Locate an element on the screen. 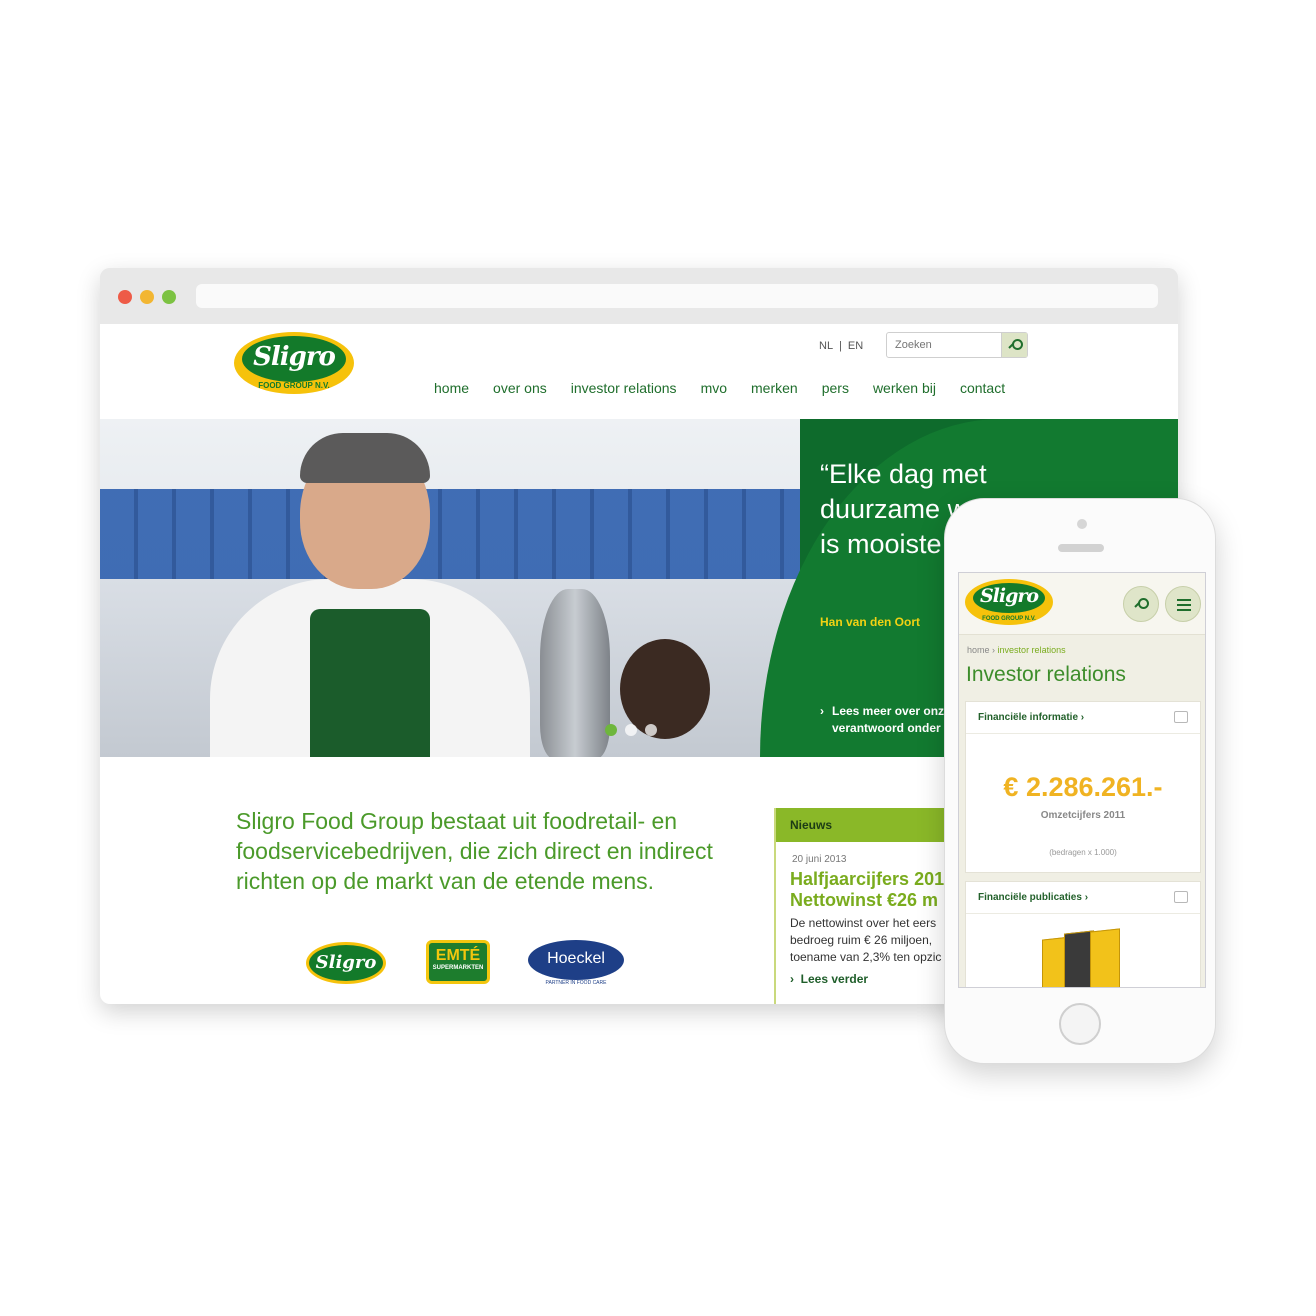 The image size is (1316, 1316). breadcrumb: home › investor relations is located at coordinates (1016, 650).